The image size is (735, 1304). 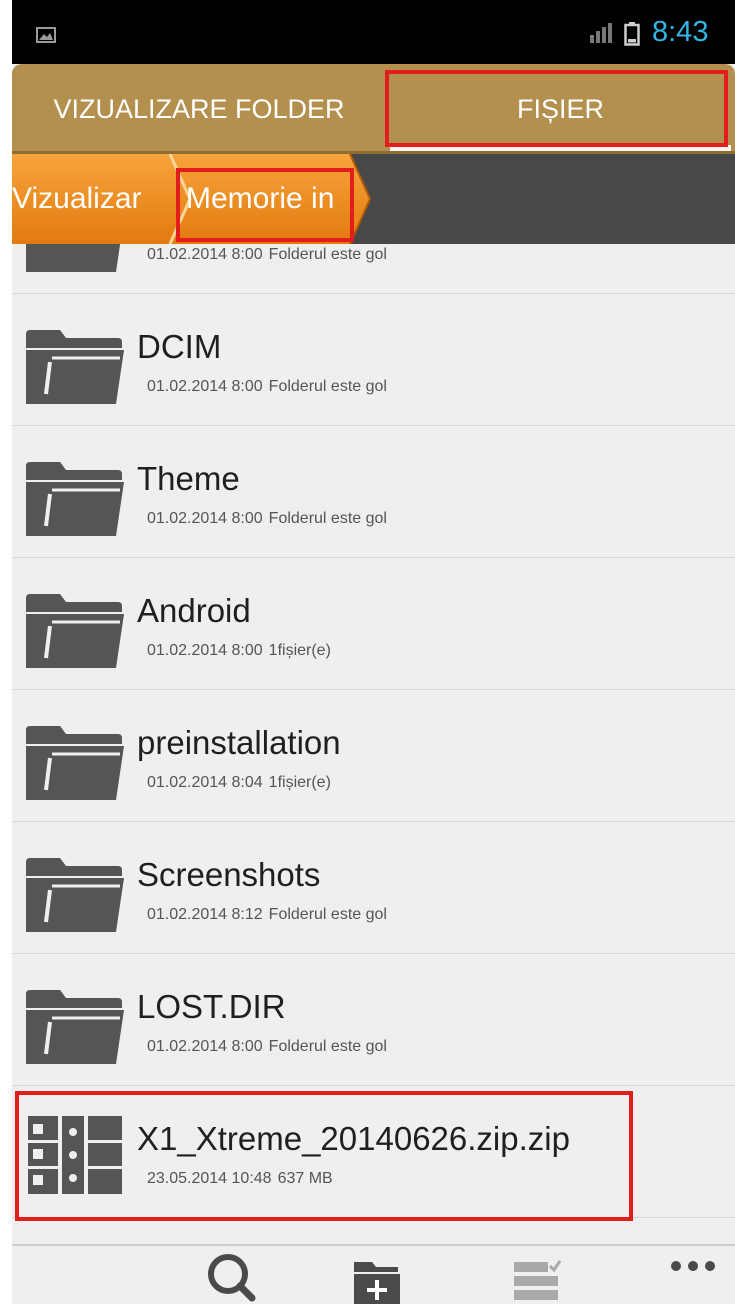 What do you see at coordinates (77, 199) in the screenshot?
I see `breadcrumb-item-view: Vizualizar` at bounding box center [77, 199].